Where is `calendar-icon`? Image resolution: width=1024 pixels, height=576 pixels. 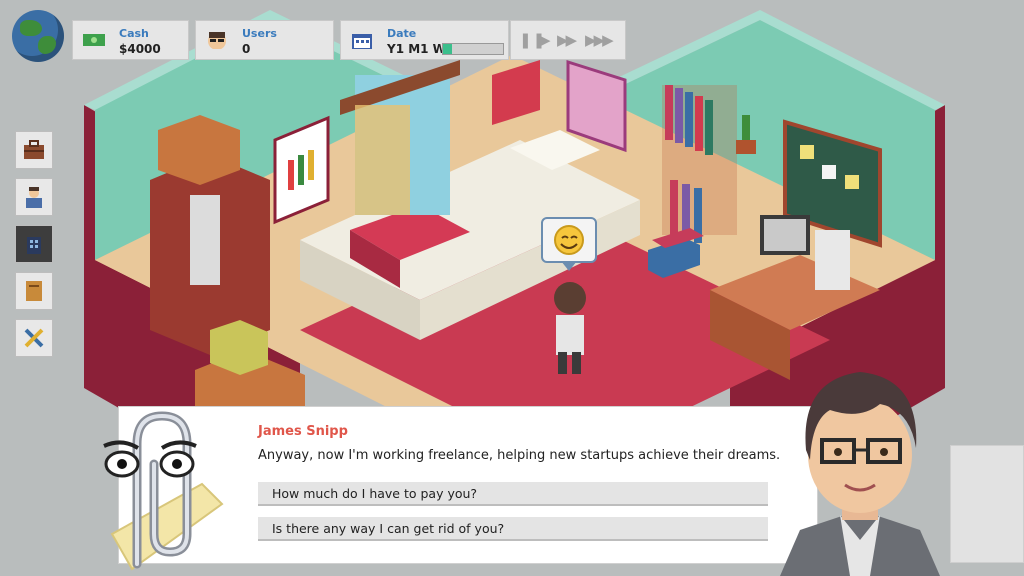
calendar-icon is located at coordinates (362, 41).